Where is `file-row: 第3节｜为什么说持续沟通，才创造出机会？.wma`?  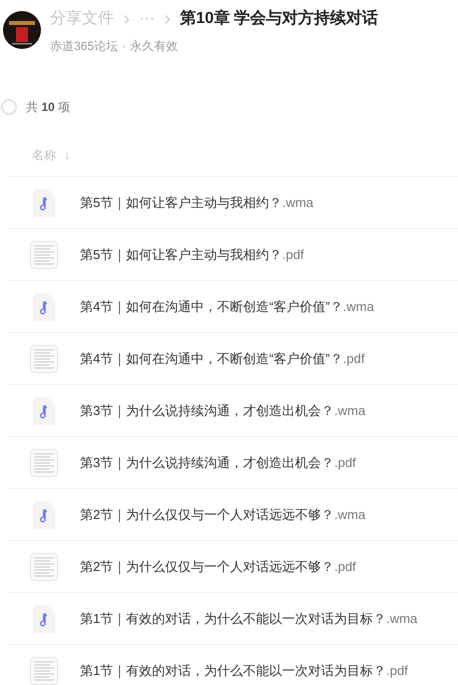
file-row: 第3节｜为什么说持续沟通，才创造出机会？.wma is located at coordinates (233, 411).